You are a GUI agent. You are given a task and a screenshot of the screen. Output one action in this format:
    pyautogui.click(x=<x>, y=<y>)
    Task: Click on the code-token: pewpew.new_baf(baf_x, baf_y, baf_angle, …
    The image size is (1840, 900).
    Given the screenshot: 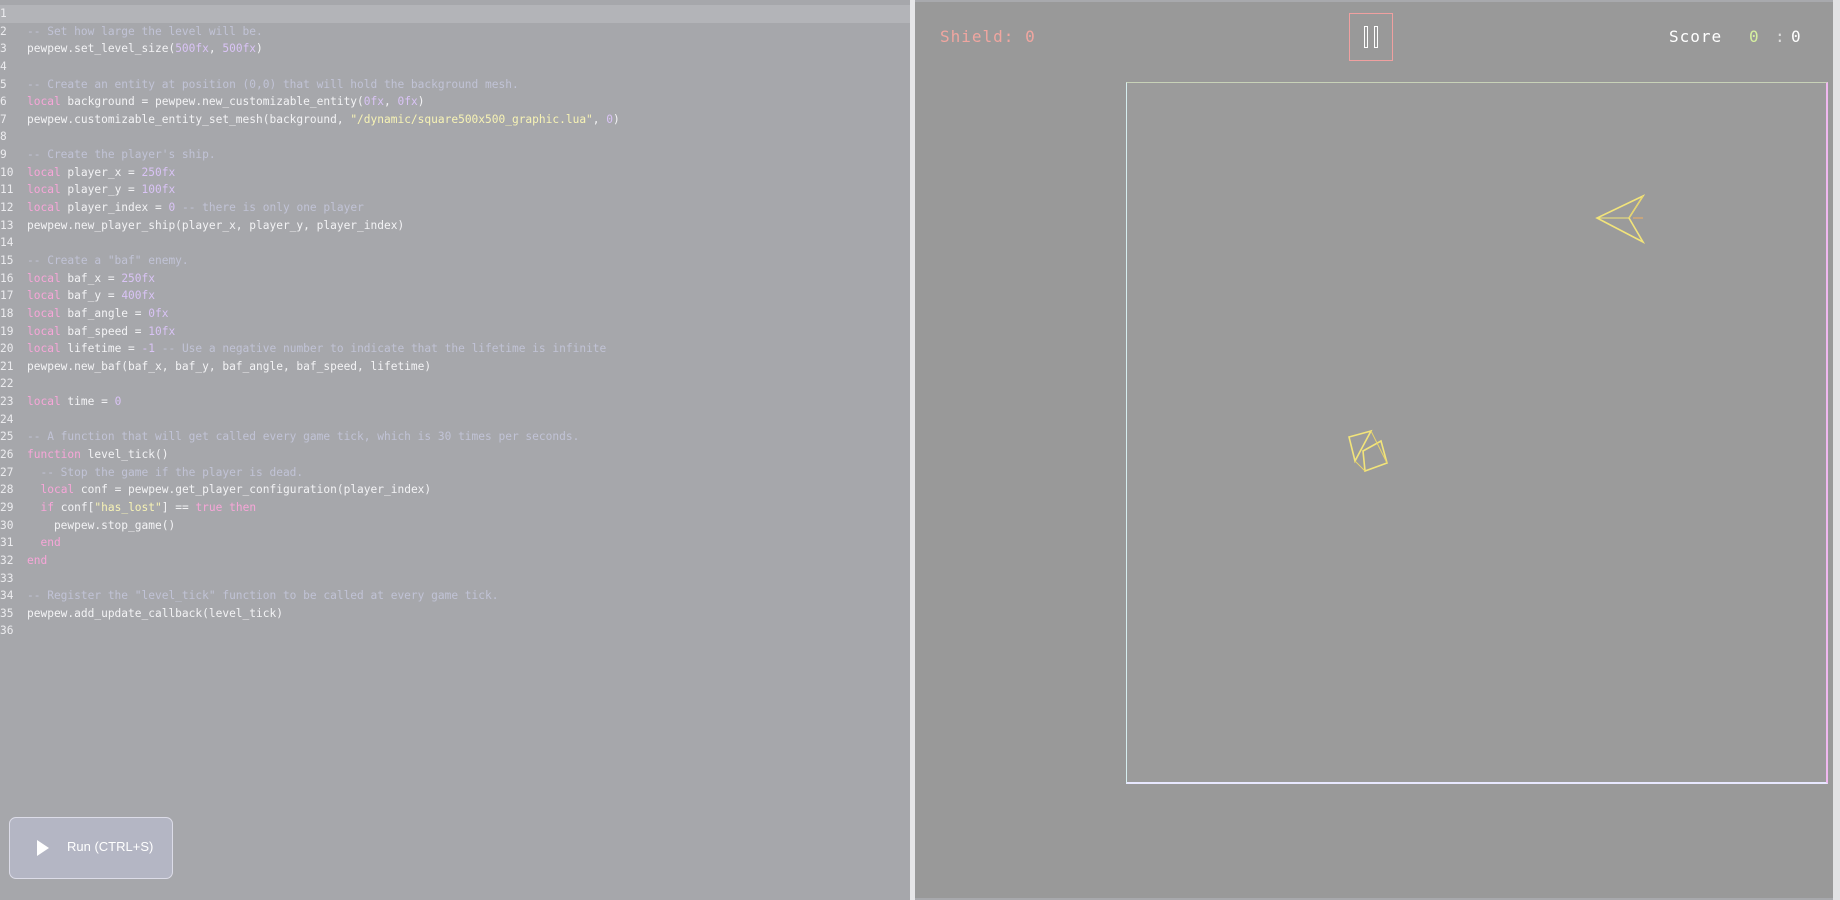 What is the action you would take?
    pyautogui.click(x=229, y=366)
    